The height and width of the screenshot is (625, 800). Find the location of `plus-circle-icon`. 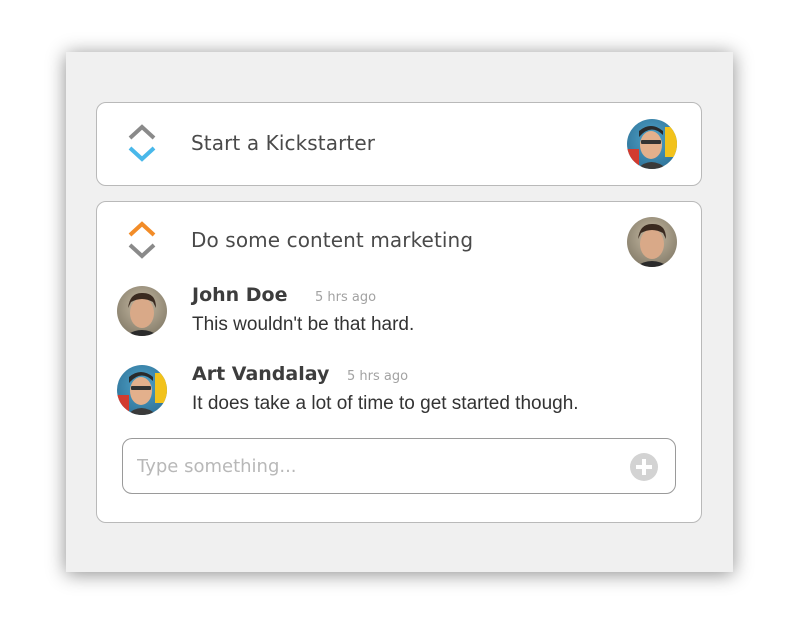

plus-circle-icon is located at coordinates (644, 467).